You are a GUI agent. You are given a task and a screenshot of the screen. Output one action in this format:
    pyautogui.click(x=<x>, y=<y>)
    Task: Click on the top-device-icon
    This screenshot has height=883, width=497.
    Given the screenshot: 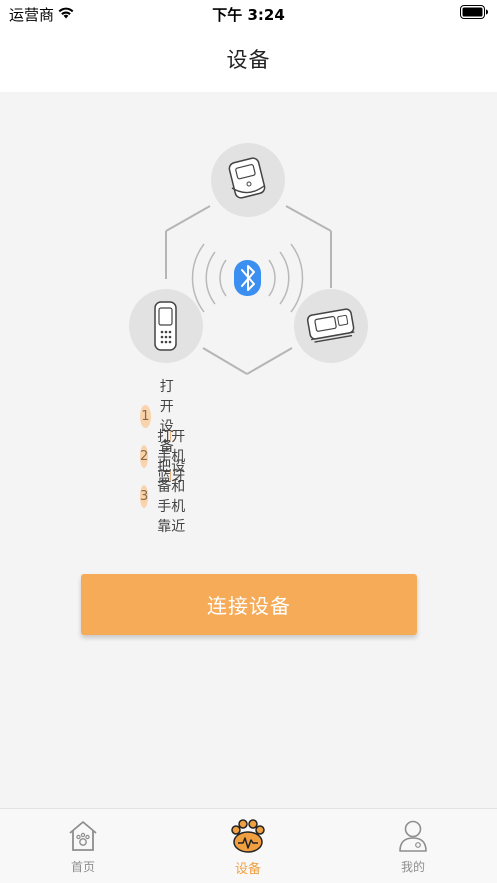 What is the action you would take?
    pyautogui.click(x=248, y=180)
    